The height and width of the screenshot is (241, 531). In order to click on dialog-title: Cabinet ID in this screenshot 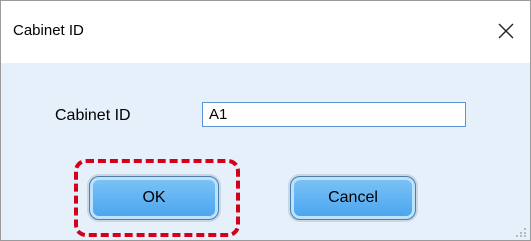, I will do `click(48, 30)`.